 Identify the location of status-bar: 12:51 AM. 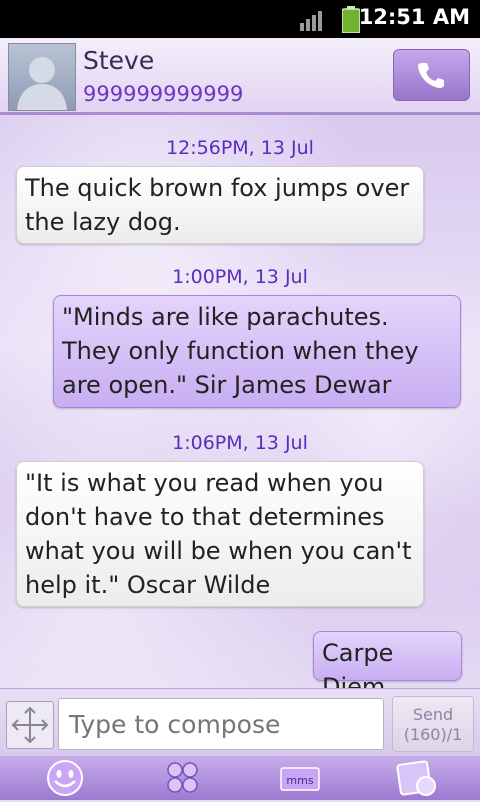
(240, 19).